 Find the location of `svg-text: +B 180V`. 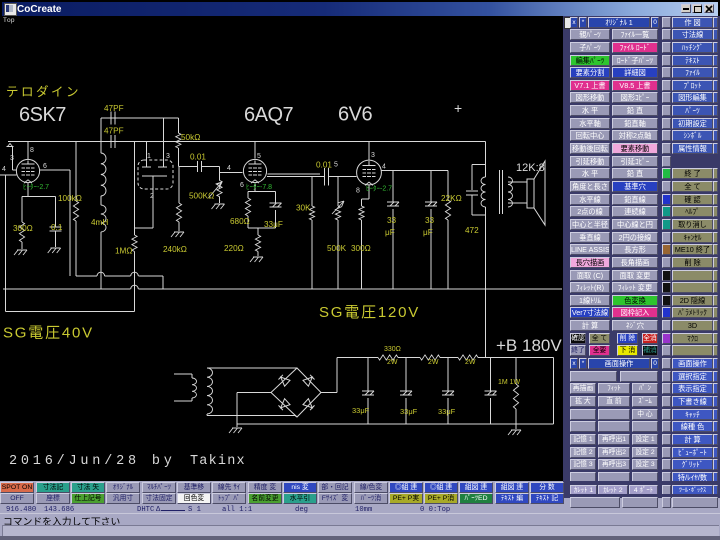

svg-text: +B 180V is located at coordinates (529, 345).